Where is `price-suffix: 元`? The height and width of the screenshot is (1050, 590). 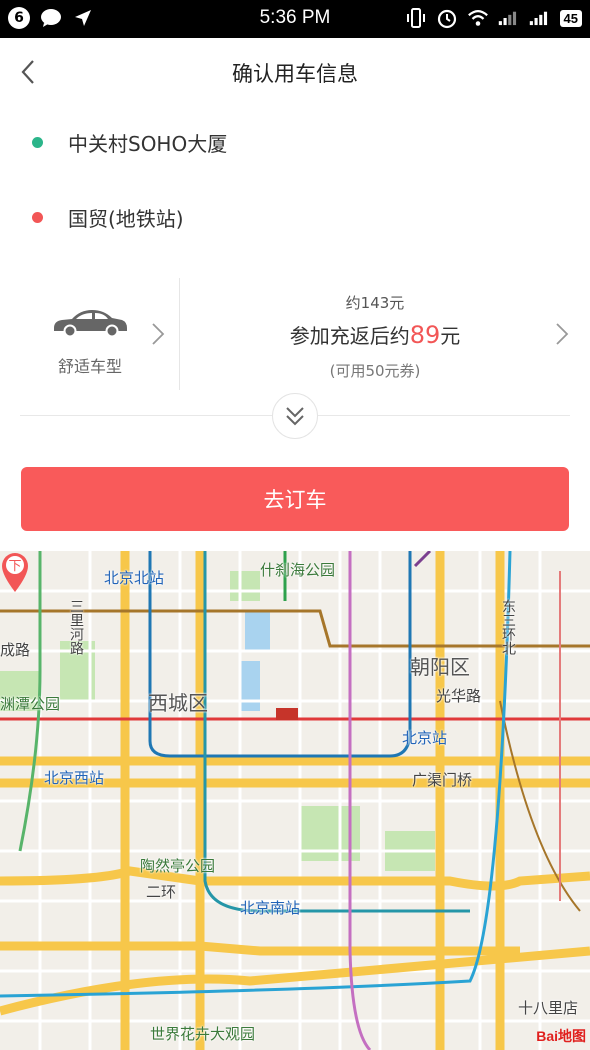
price-suffix: 元 is located at coordinates (450, 336).